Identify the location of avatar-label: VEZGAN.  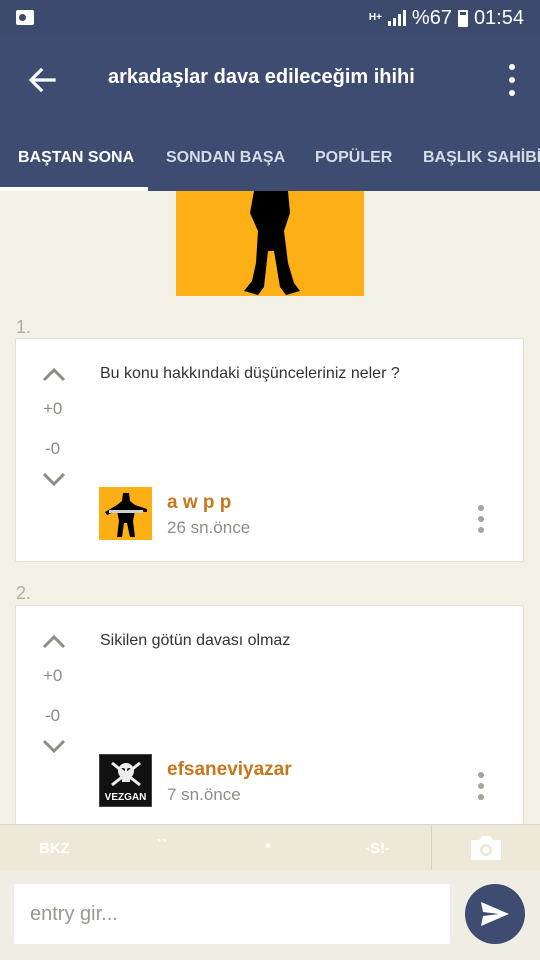
(125, 797).